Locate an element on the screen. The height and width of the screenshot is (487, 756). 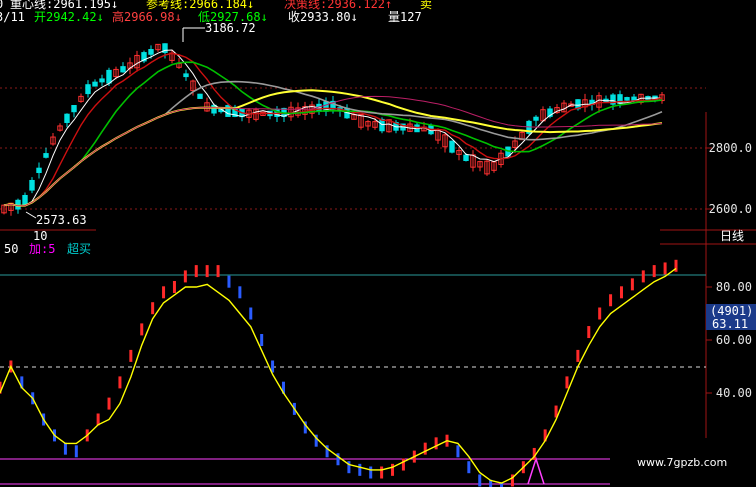
indicator-label-overbought: 超买 is located at coordinates (79, 249).